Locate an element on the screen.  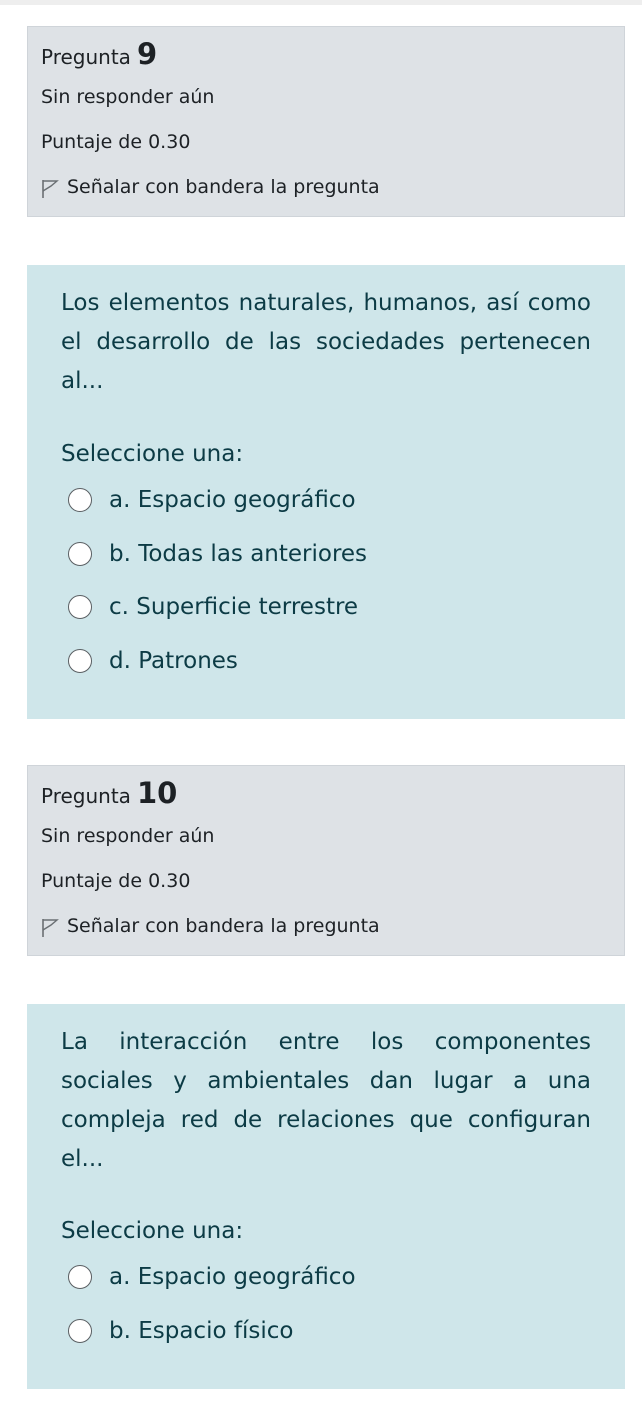
answer-option-label: b. Espacio físico is located at coordinates (201, 1331).